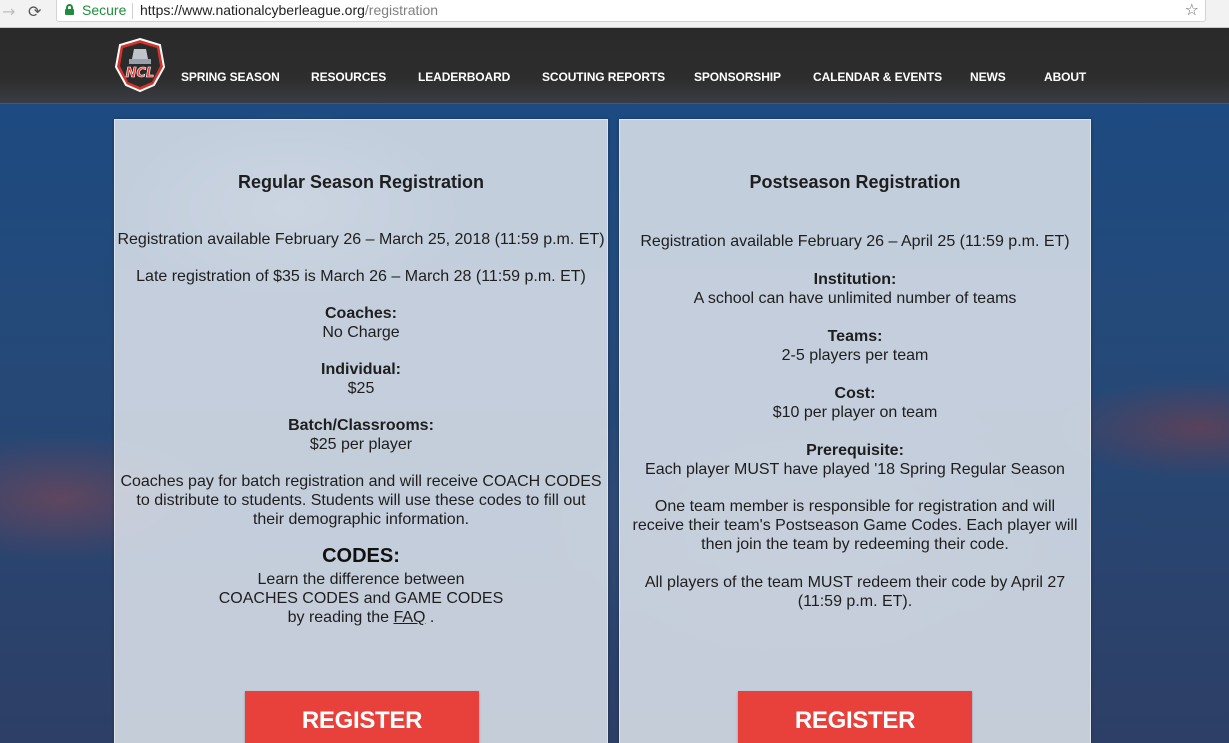 This screenshot has width=1229, height=743. Describe the element at coordinates (361, 598) in the screenshot. I see `codes-line: COACHES CODES and GAME CODES` at that location.